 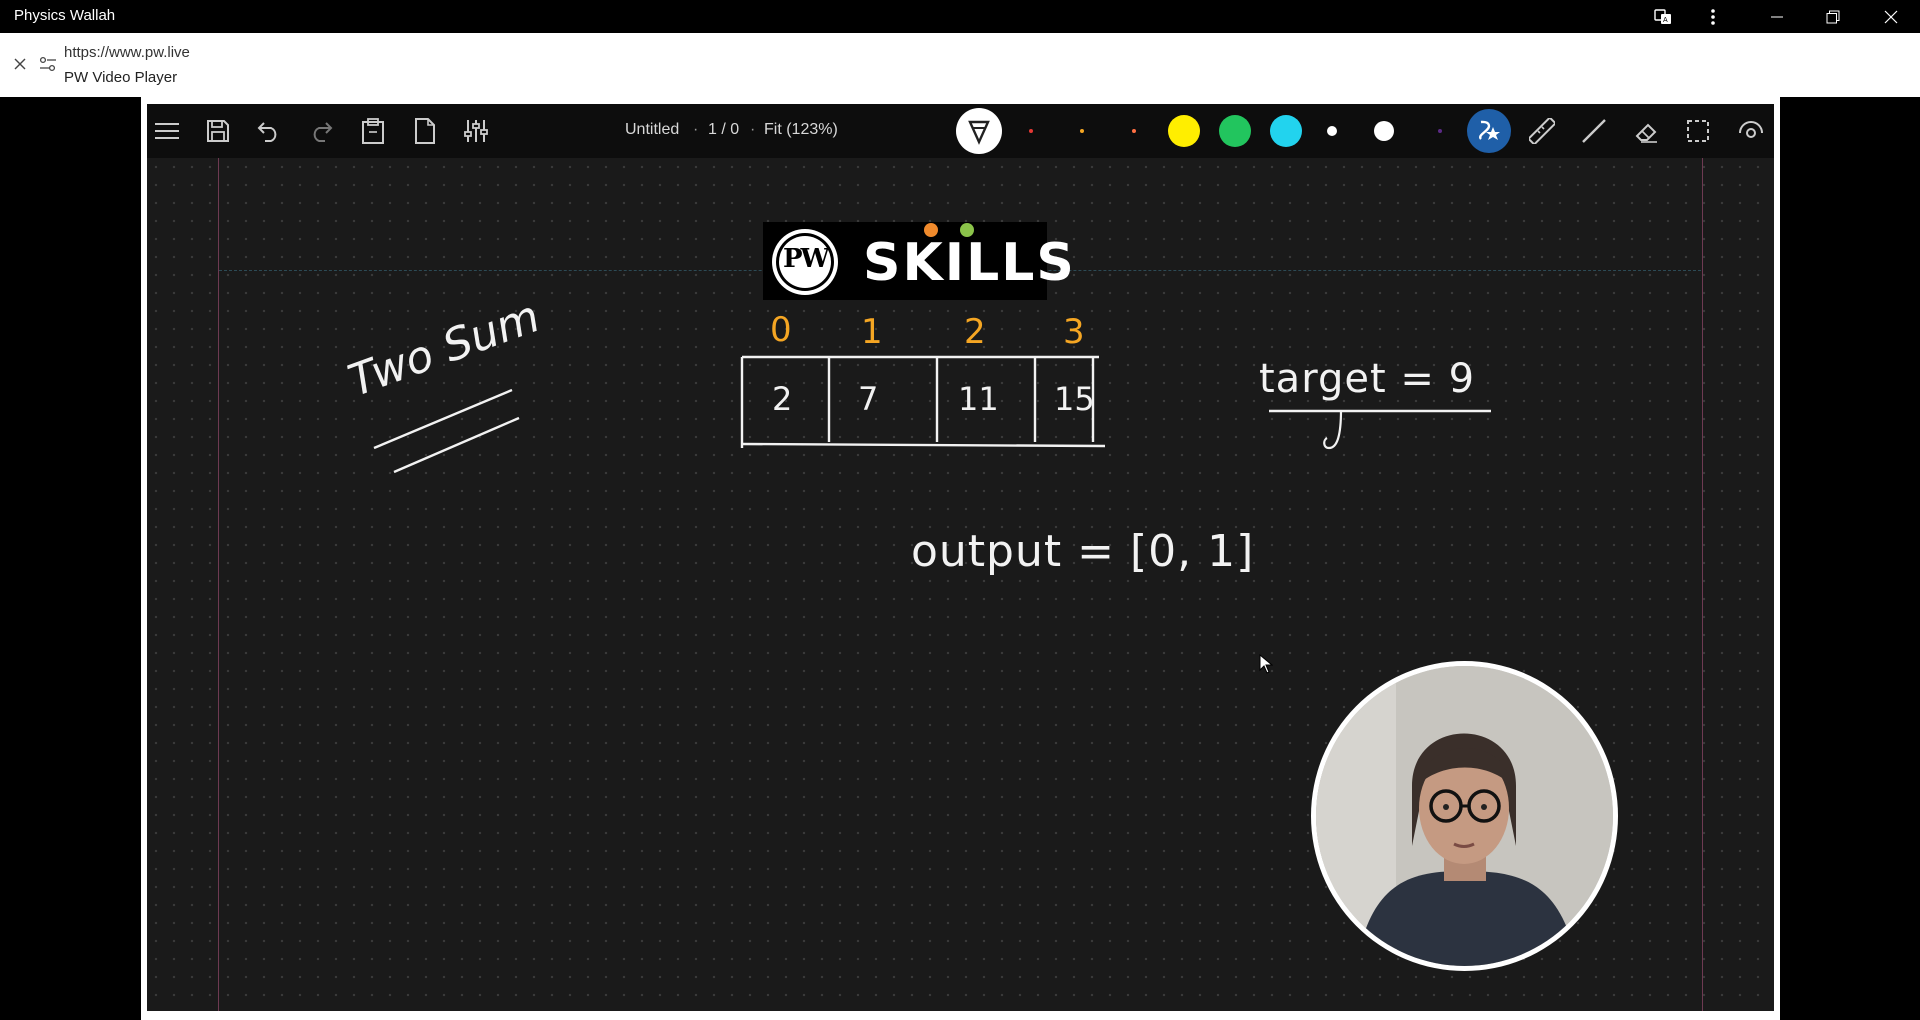 What do you see at coordinates (476, 131) in the screenshot?
I see `settings-sliders-icon` at bounding box center [476, 131].